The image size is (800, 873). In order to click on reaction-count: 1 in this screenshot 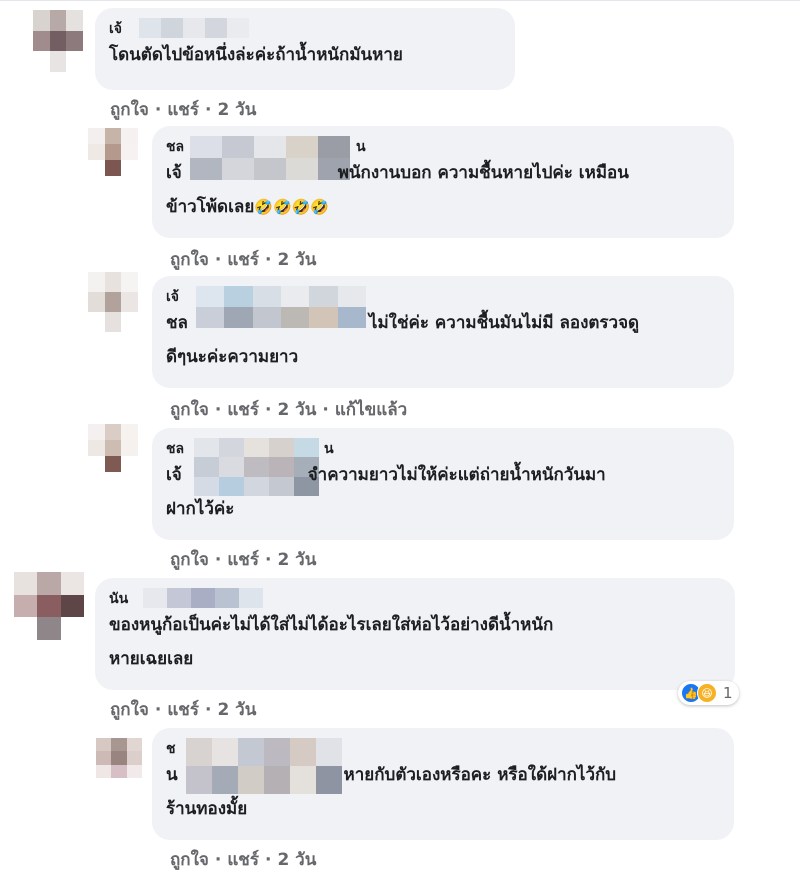, I will do `click(728, 693)`.